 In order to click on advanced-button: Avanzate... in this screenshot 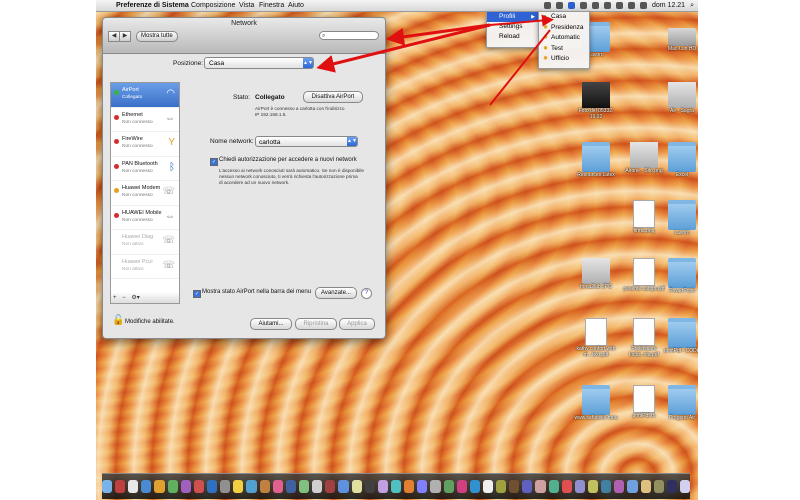, I will do `click(336, 293)`.